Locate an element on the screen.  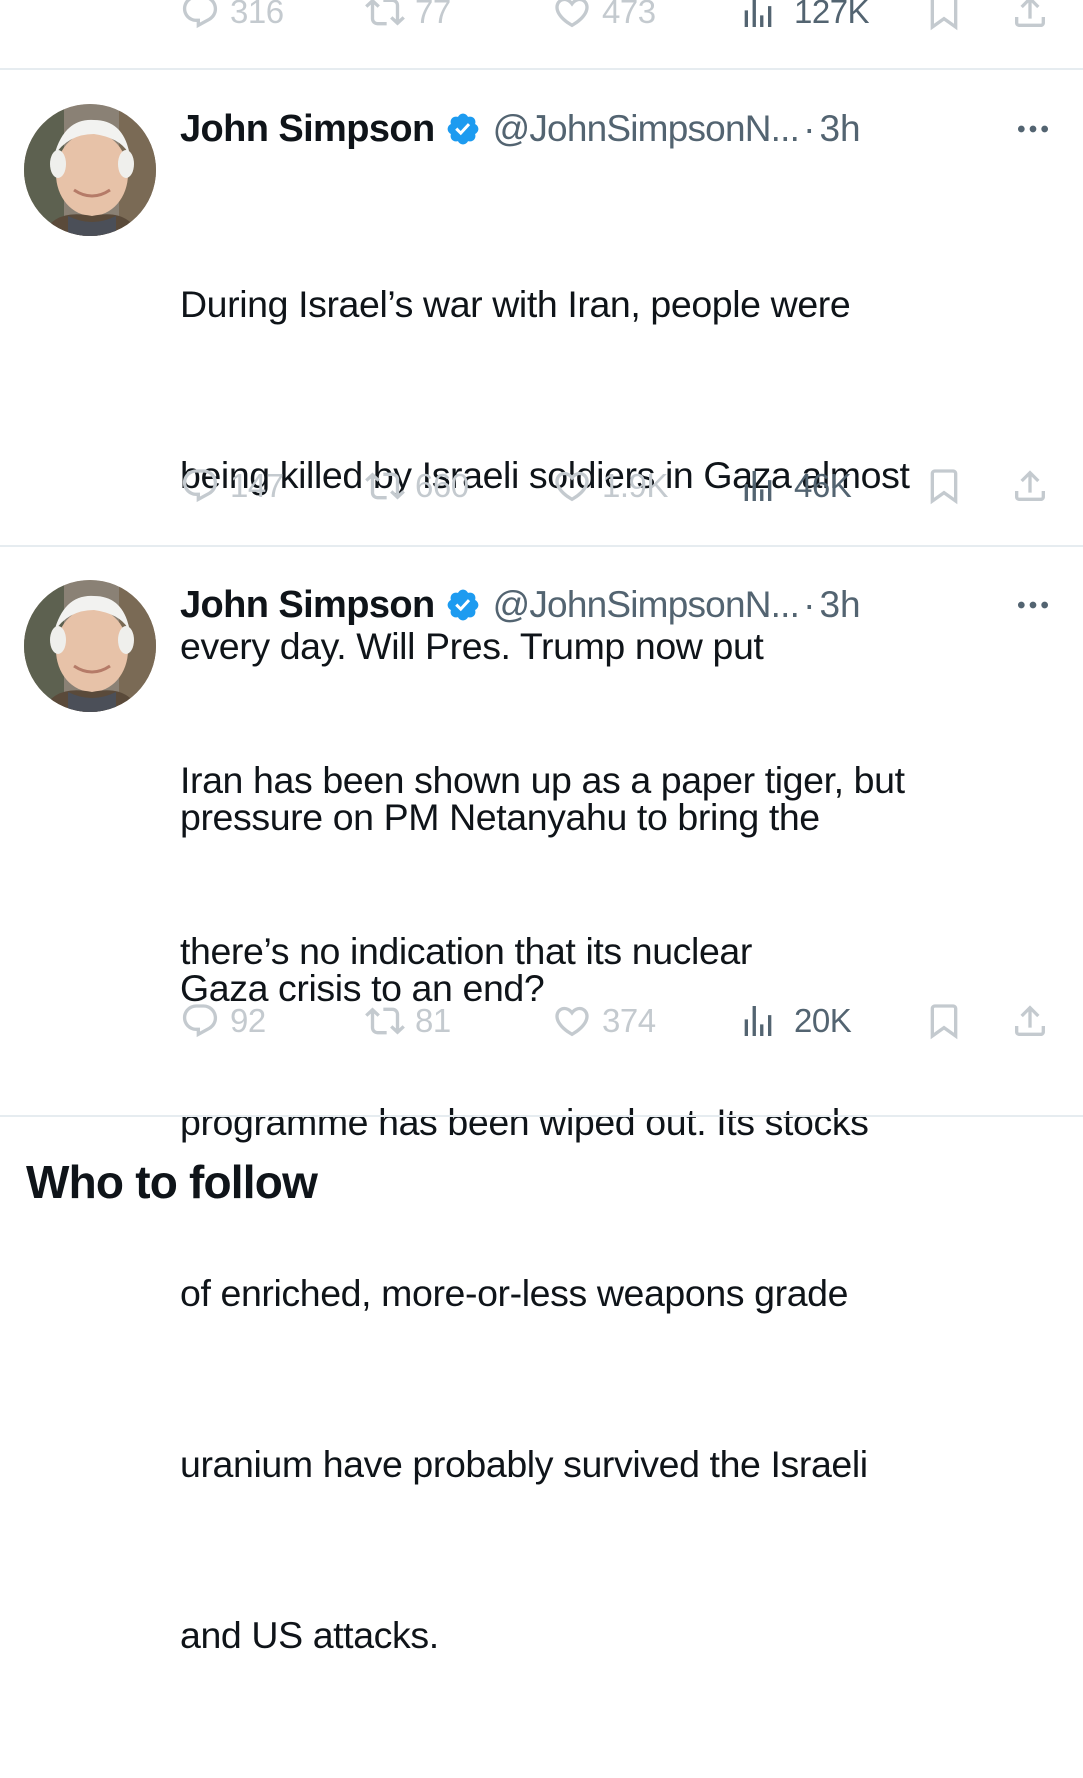
views-button: 20K is located at coordinates (795, 1021).